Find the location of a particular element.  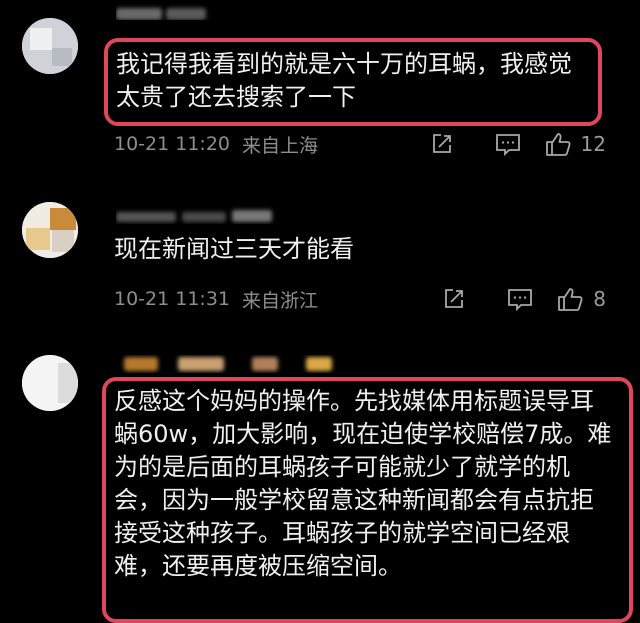

comment-text: 现在新闻过三天才能看 is located at coordinates (234, 249).